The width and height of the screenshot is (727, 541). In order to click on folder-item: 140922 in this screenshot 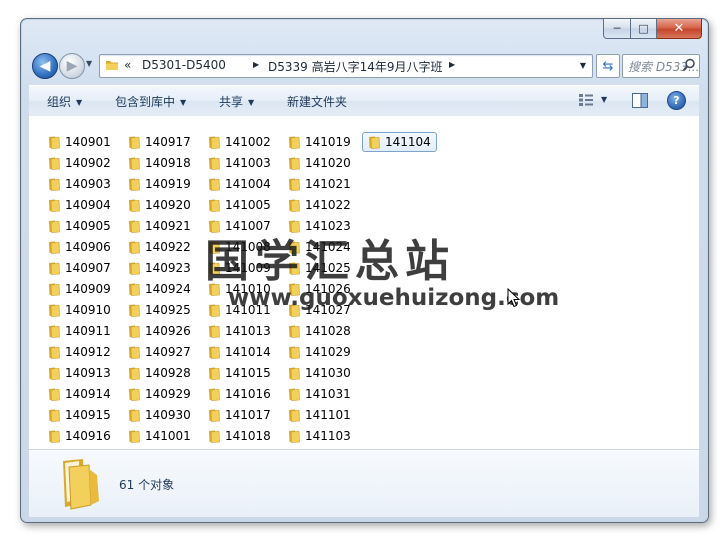, I will do `click(159, 247)`.